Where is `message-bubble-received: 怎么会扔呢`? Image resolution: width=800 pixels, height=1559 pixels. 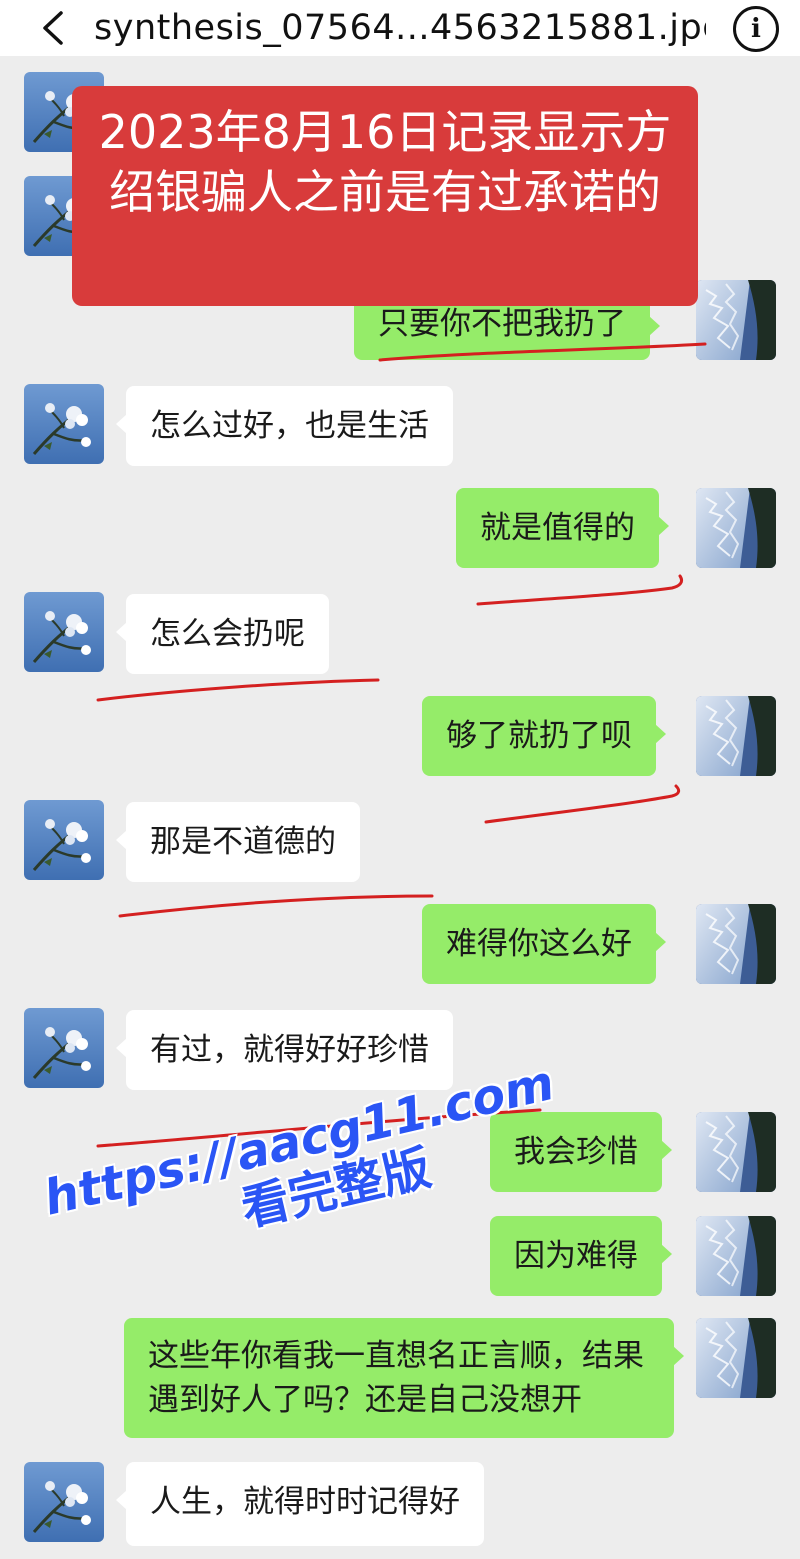
message-bubble-received: 怎么会扔呢 is located at coordinates (222, 634).